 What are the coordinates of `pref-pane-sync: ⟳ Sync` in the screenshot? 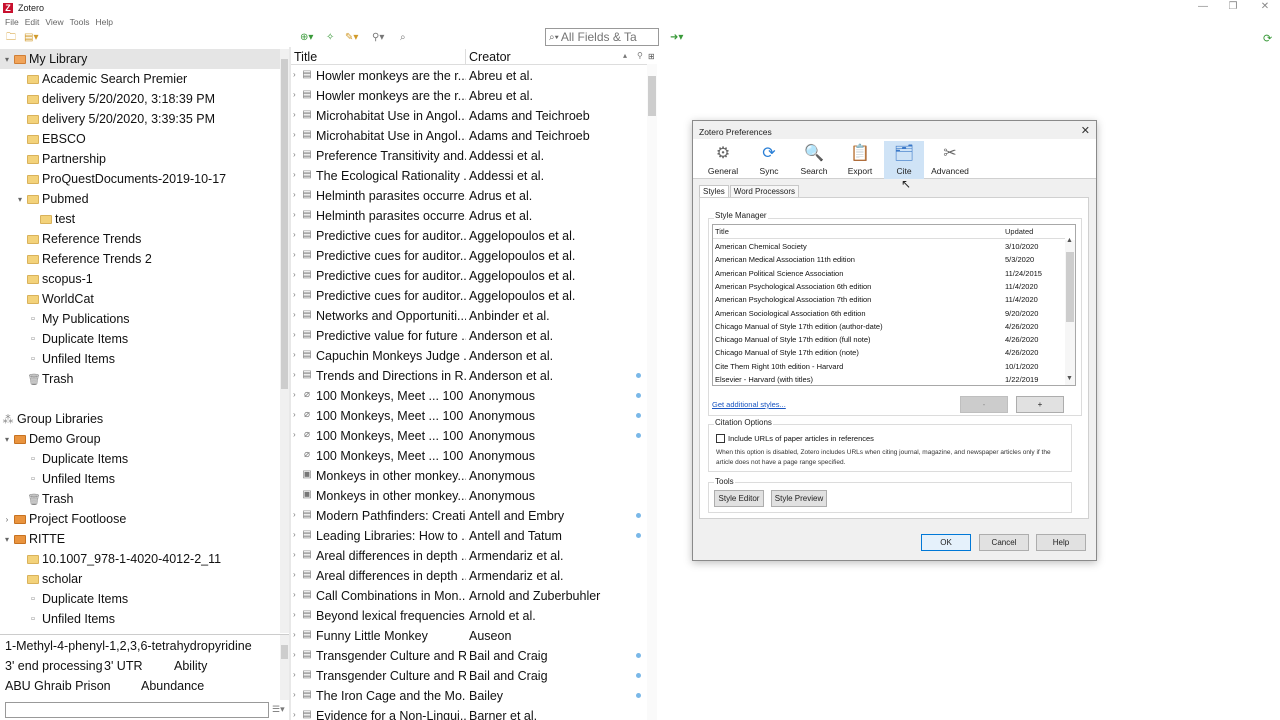 It's located at (769, 160).